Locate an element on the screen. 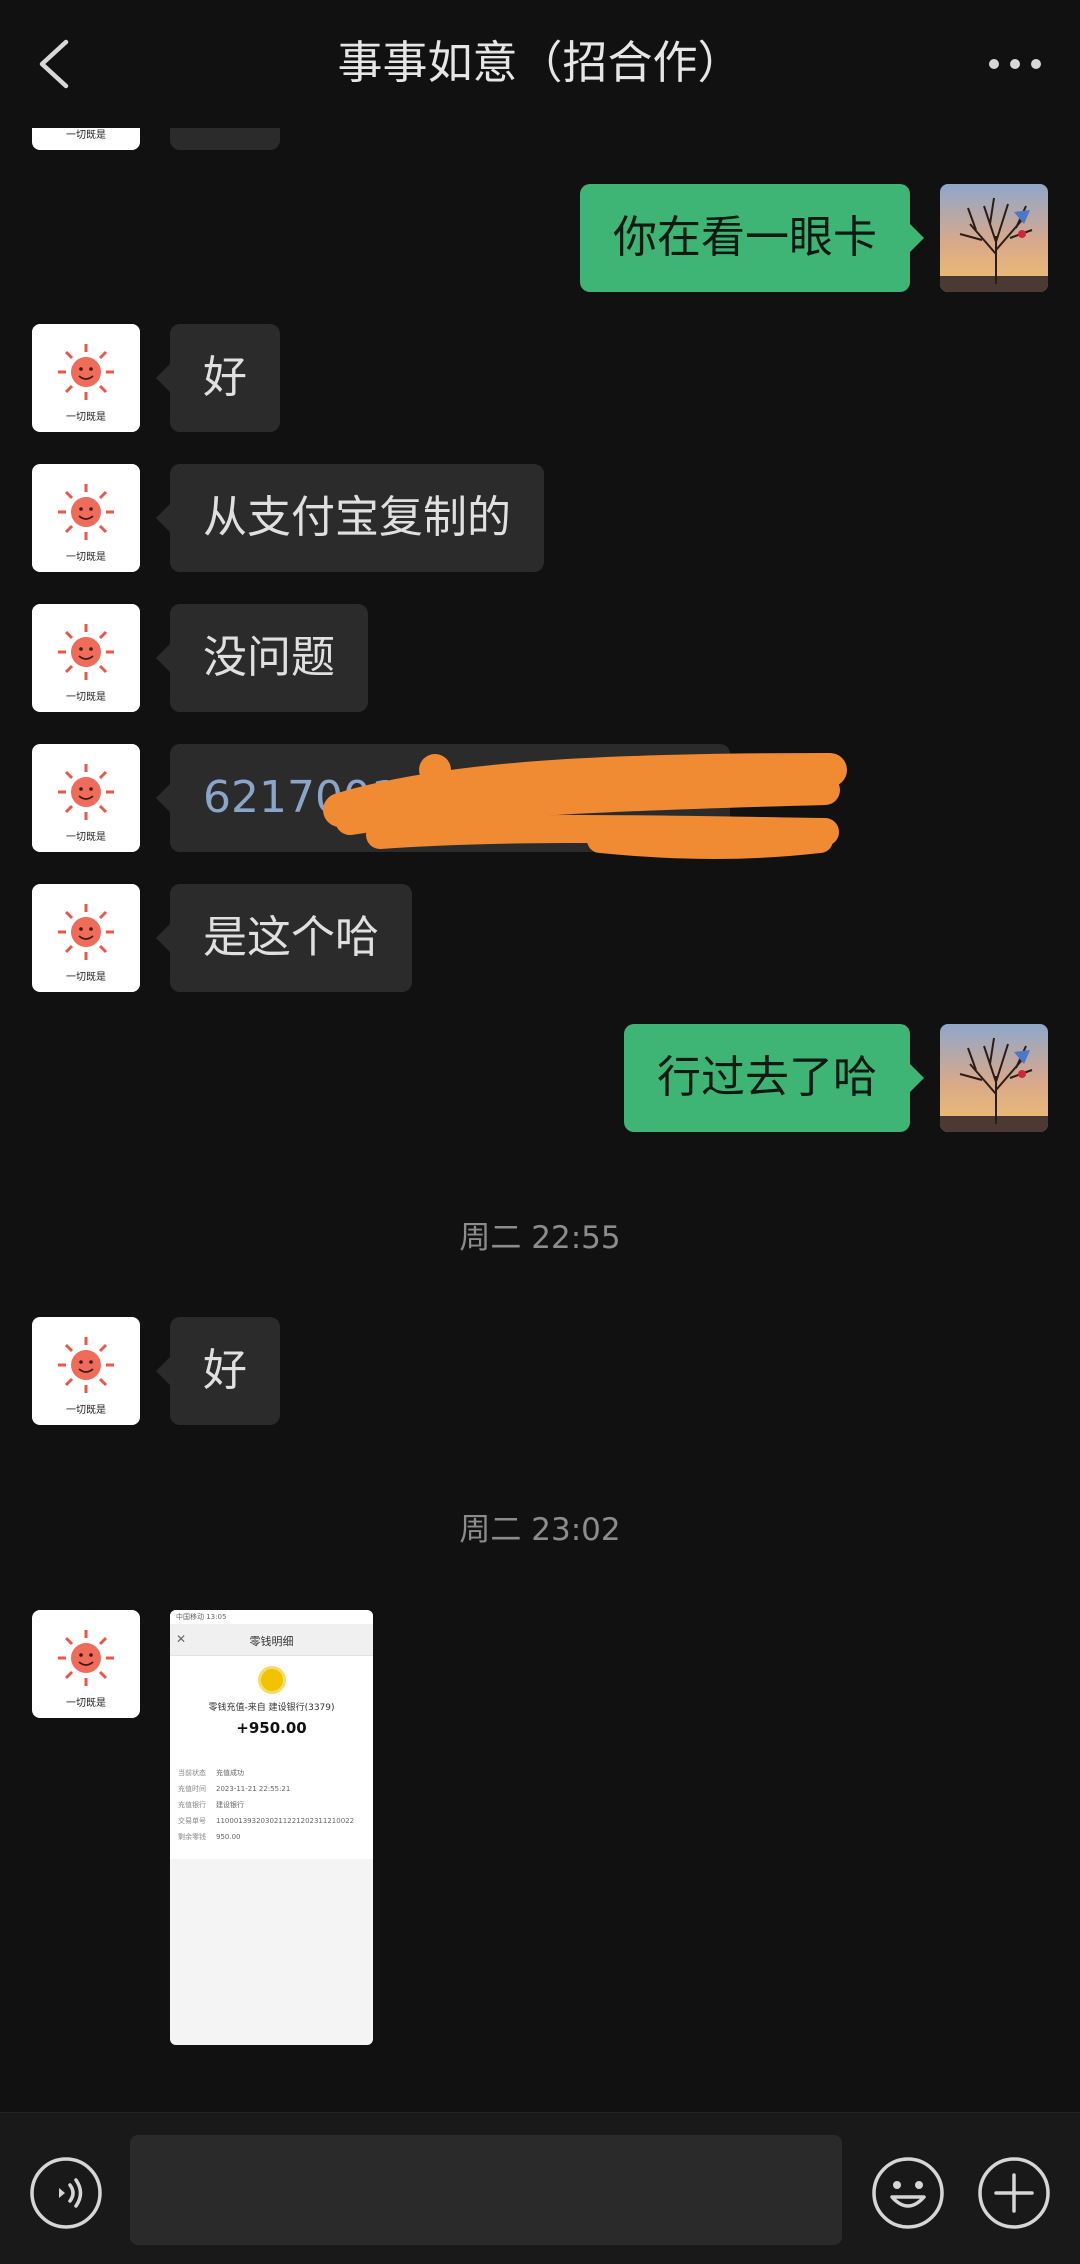 This screenshot has height=2264, width=1080. detail-row: 充值银行 建设银行 is located at coordinates (271, 1805).